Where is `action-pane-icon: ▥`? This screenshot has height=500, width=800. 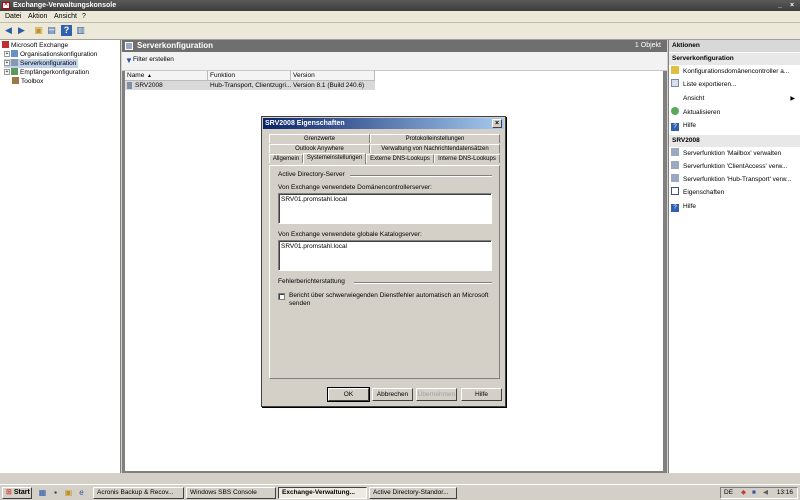
action-pane-icon: ▥ is located at coordinates (80, 30).